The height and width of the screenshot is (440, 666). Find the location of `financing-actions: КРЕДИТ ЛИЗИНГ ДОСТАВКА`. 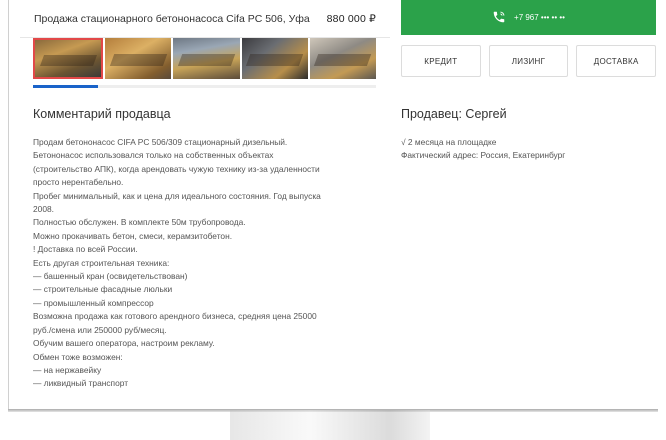

financing-actions: КРЕДИТ ЛИЗИНГ ДОСТАВКА is located at coordinates (529, 61).